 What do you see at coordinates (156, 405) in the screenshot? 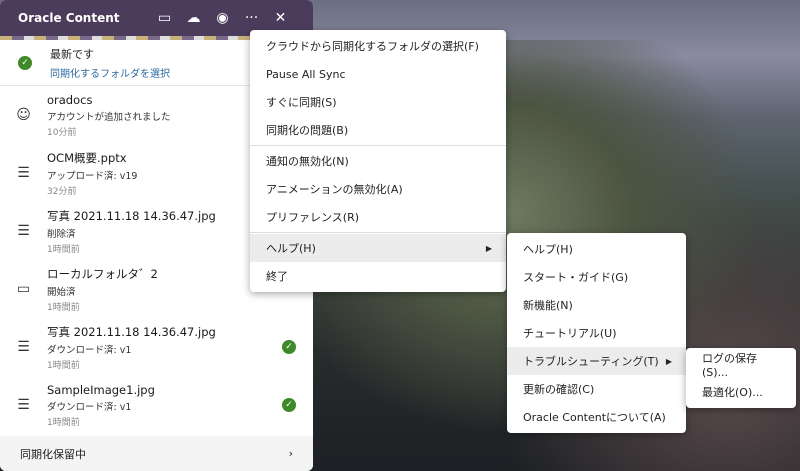
I see `list-item: ☰ SampleImage1.jpg ダウンロード済: v1 1時間前 ✓` at bounding box center [156, 405].